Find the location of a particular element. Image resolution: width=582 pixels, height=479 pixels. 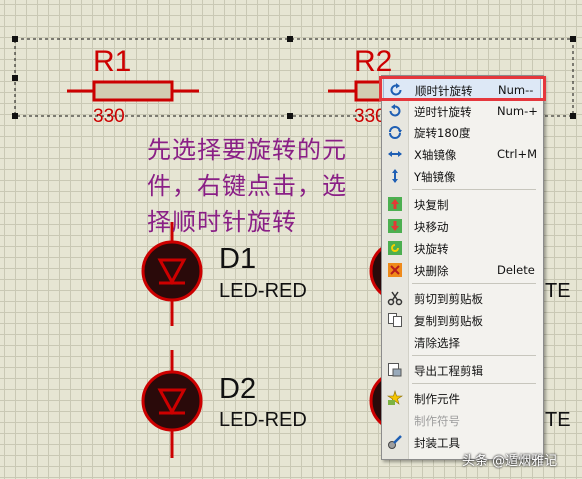

led-d3-value-partial: TE is located at coordinates (558, 291).